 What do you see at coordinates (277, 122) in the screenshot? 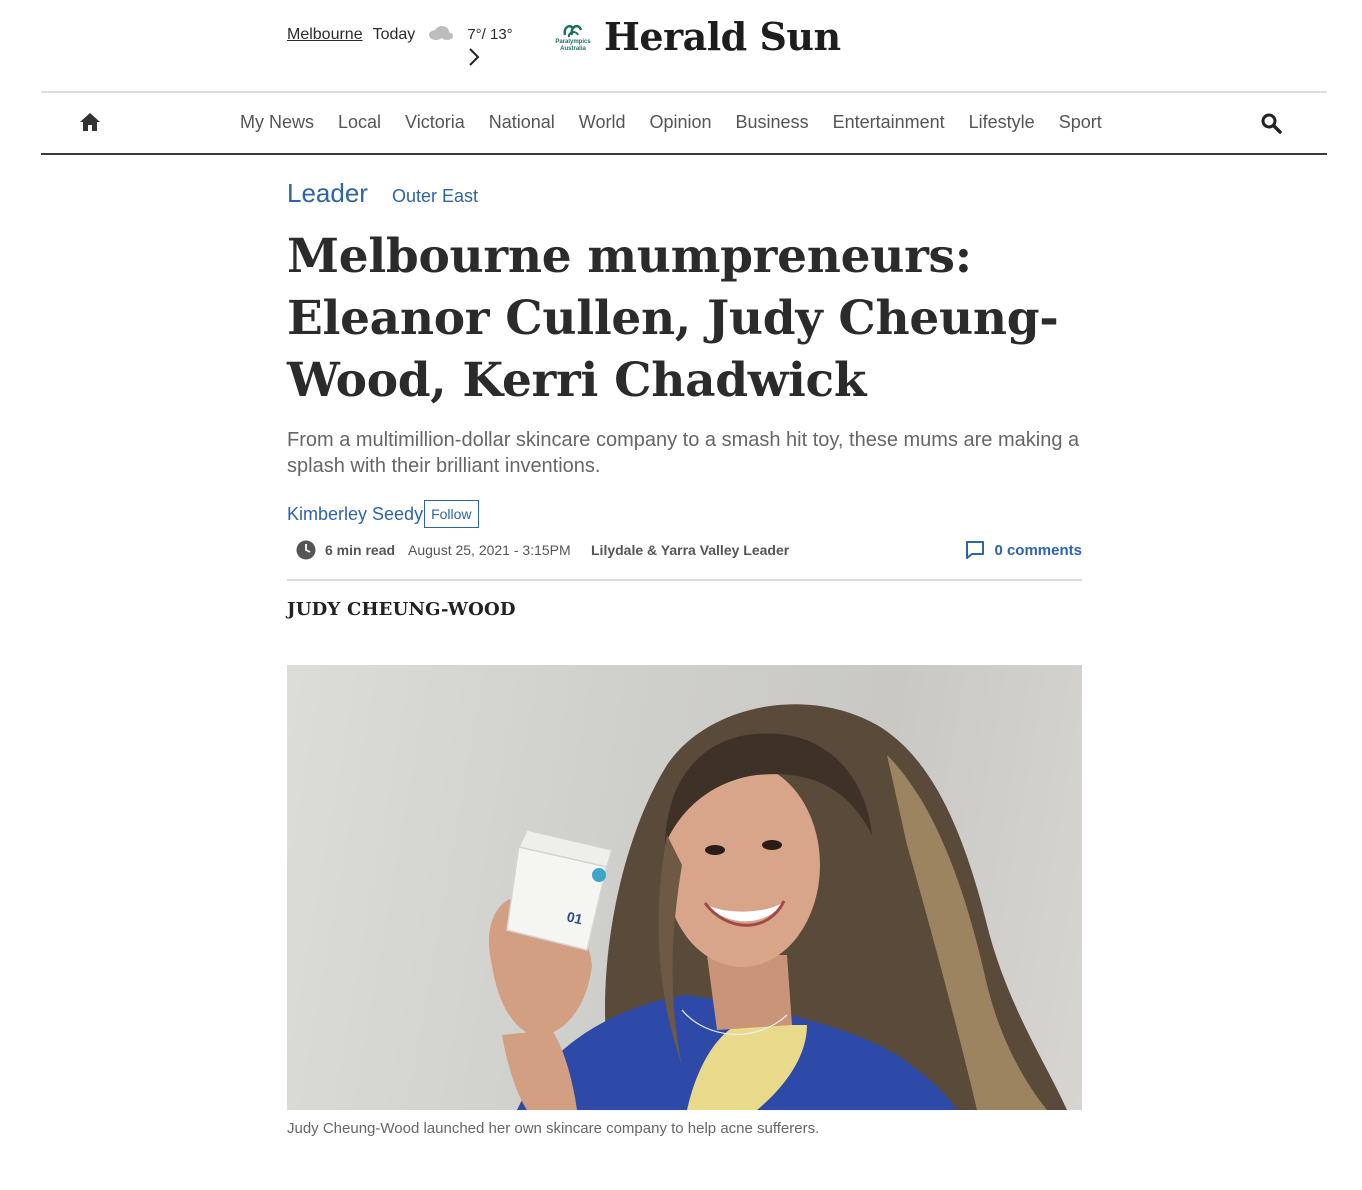
I see `nav-item-my-news: My News` at bounding box center [277, 122].